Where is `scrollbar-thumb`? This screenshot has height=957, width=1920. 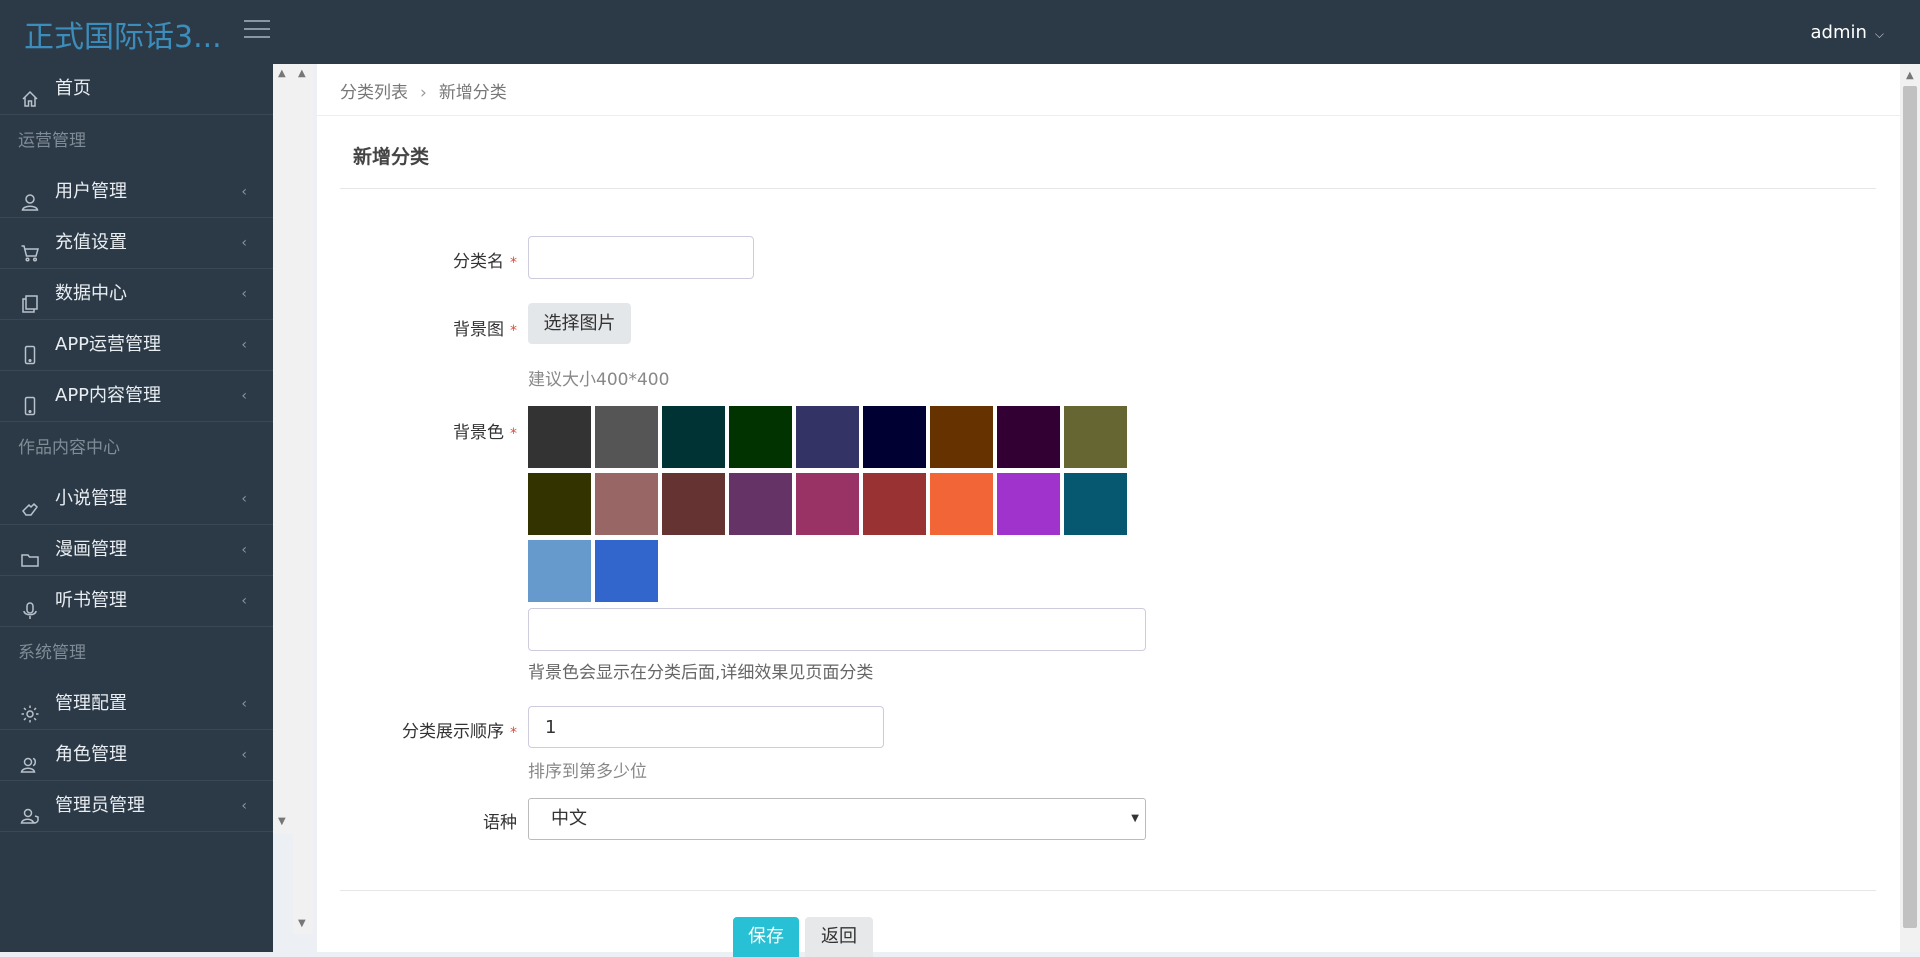
scrollbar-thumb is located at coordinates (1910, 507).